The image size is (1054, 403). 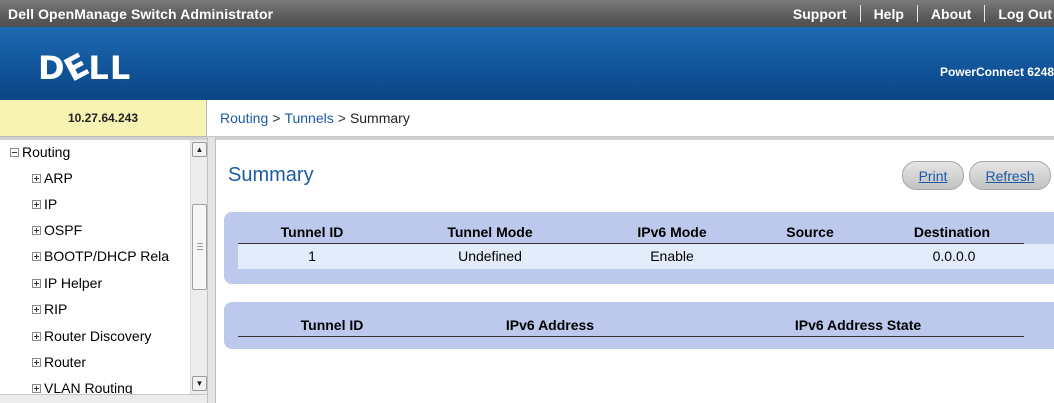 What do you see at coordinates (98, 336) in the screenshot?
I see `tree-label: Router Discovery` at bounding box center [98, 336].